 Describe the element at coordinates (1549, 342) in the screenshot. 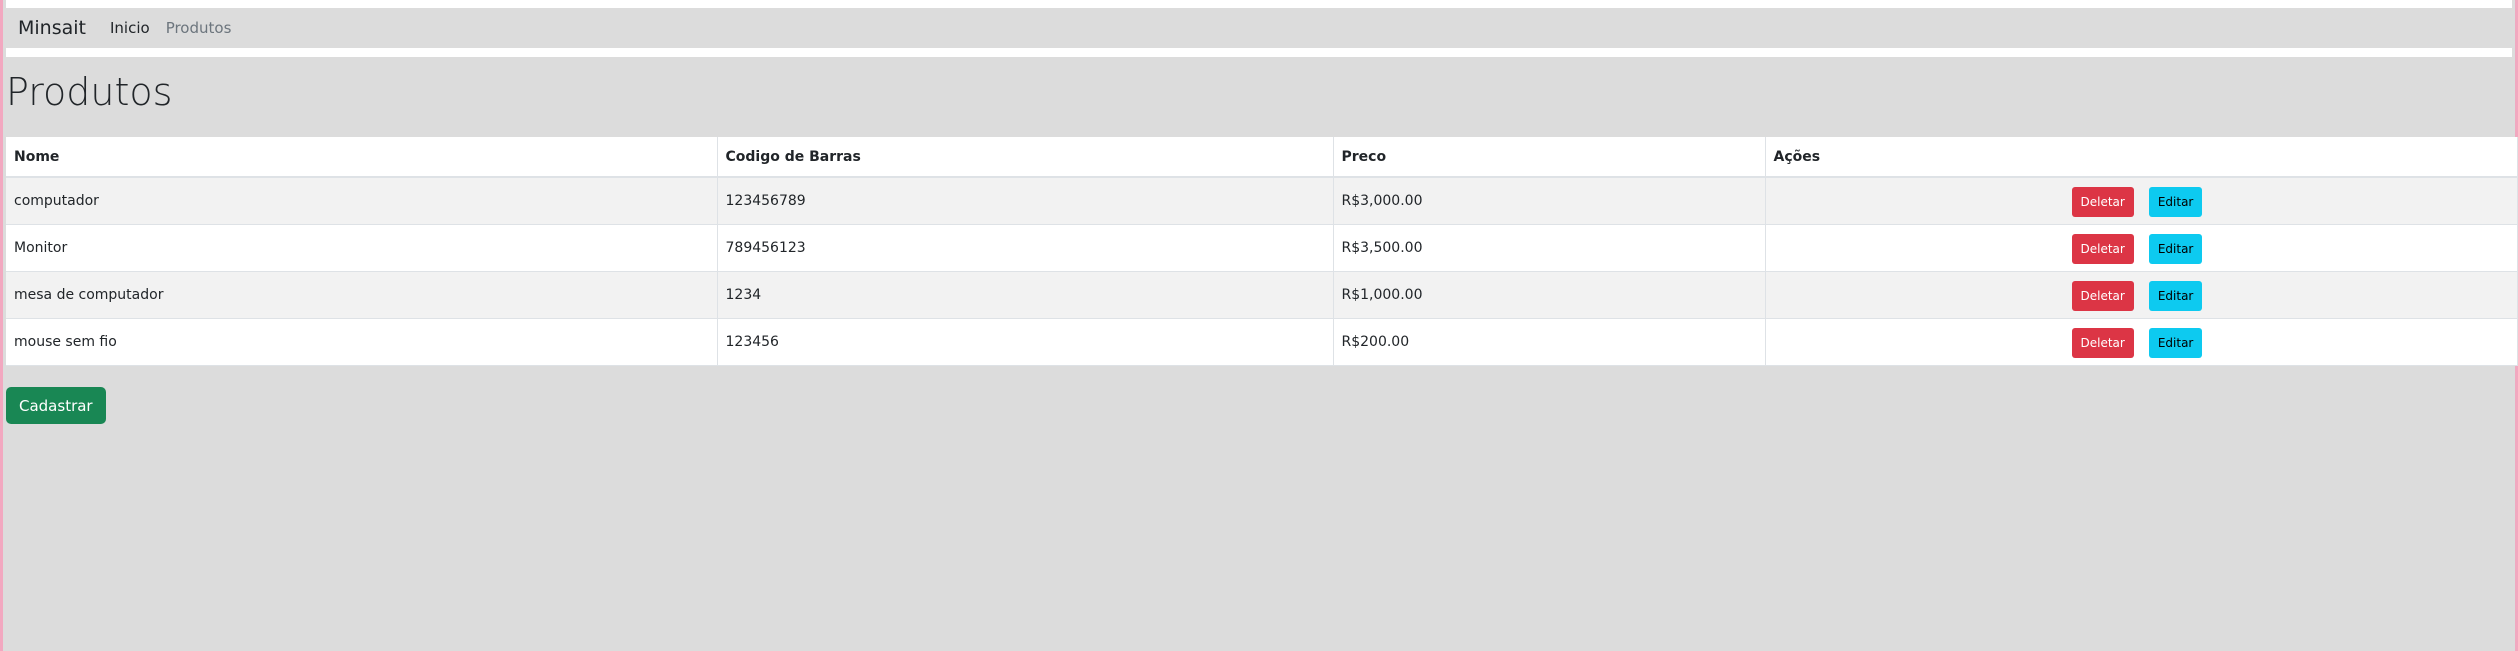

I see `cell-preco: R$200.00` at that location.